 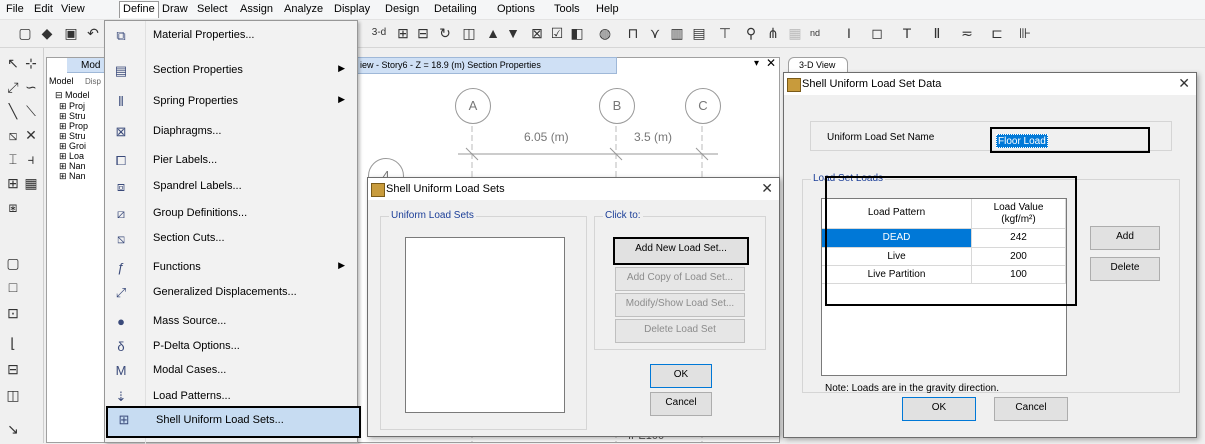 What do you see at coordinates (13, 313) in the screenshot?
I see `draw-opening-icon: ⊡` at bounding box center [13, 313].